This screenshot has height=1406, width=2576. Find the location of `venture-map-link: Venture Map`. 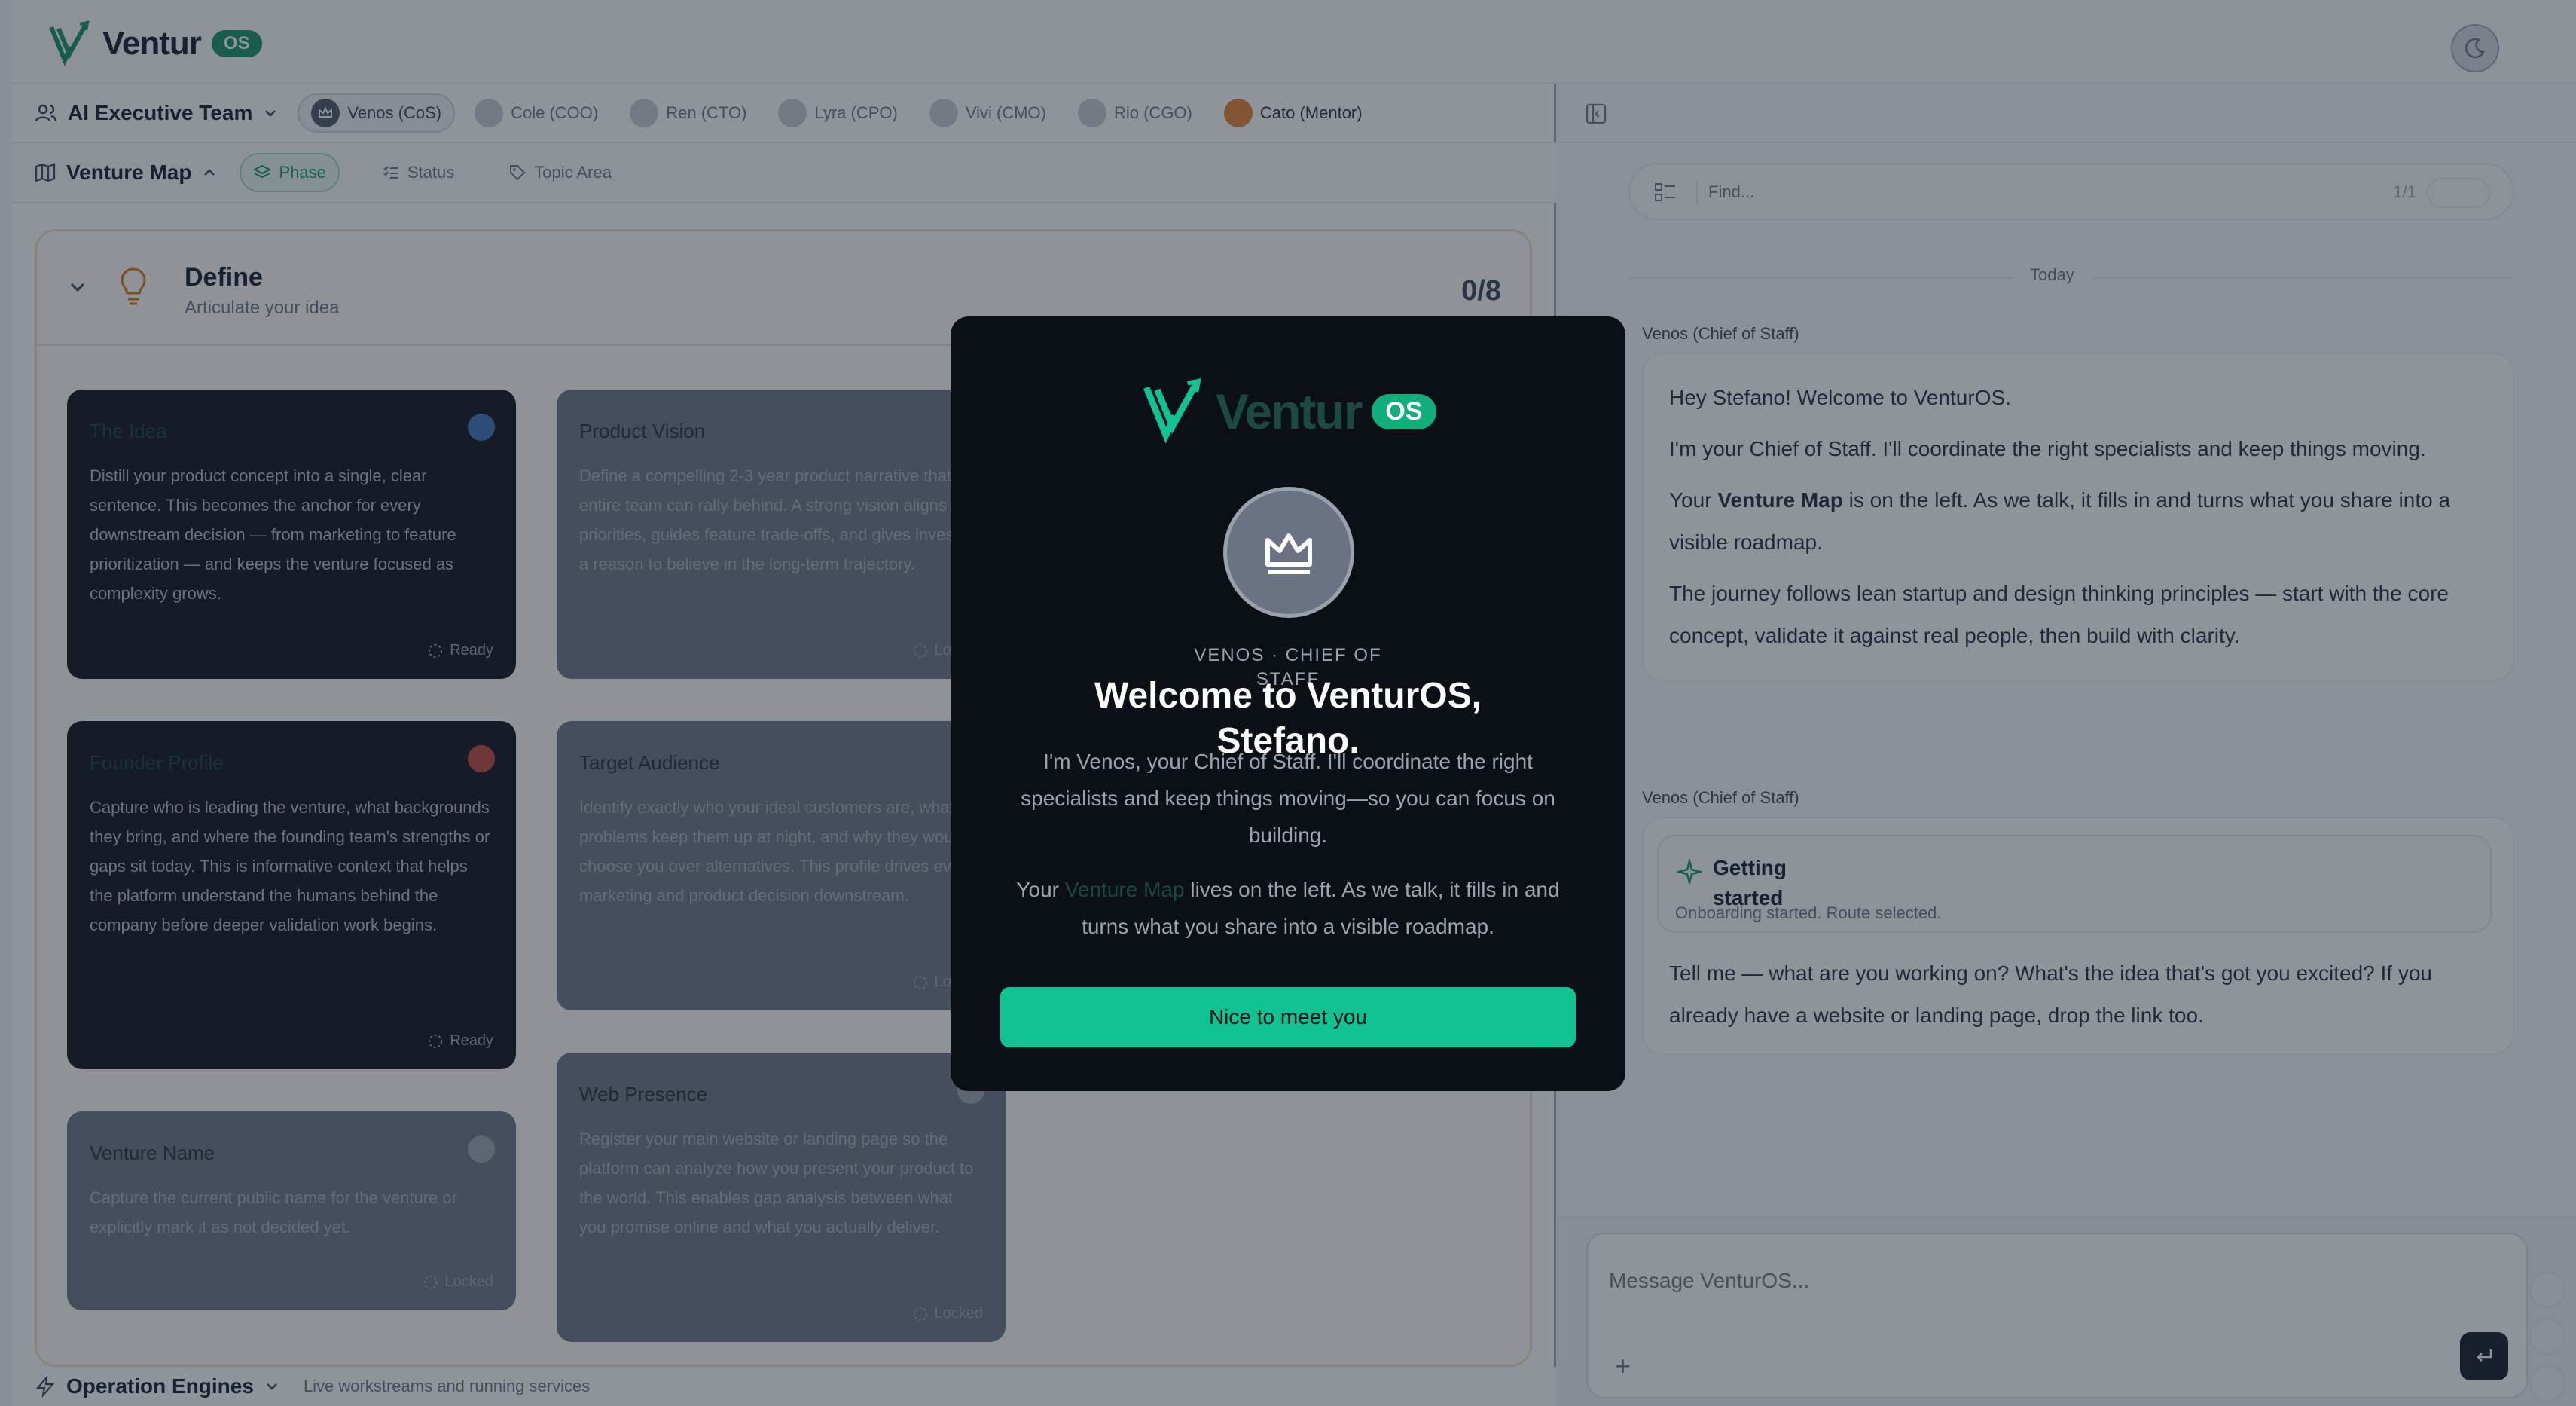

venture-map-link: Venture Map is located at coordinates (1125, 889).